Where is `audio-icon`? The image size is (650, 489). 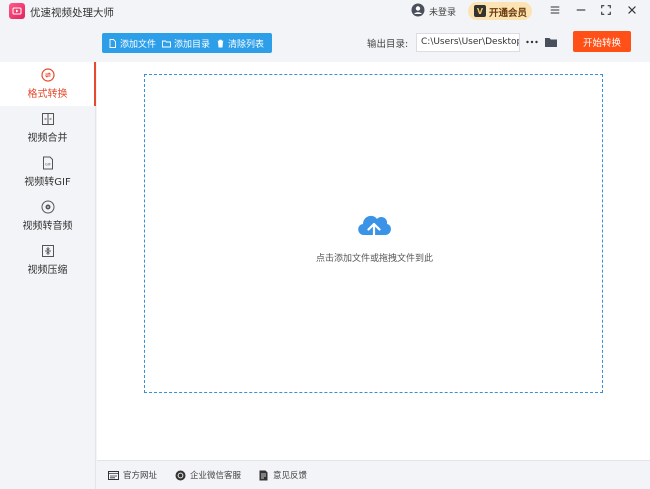
audio-icon is located at coordinates (47, 207).